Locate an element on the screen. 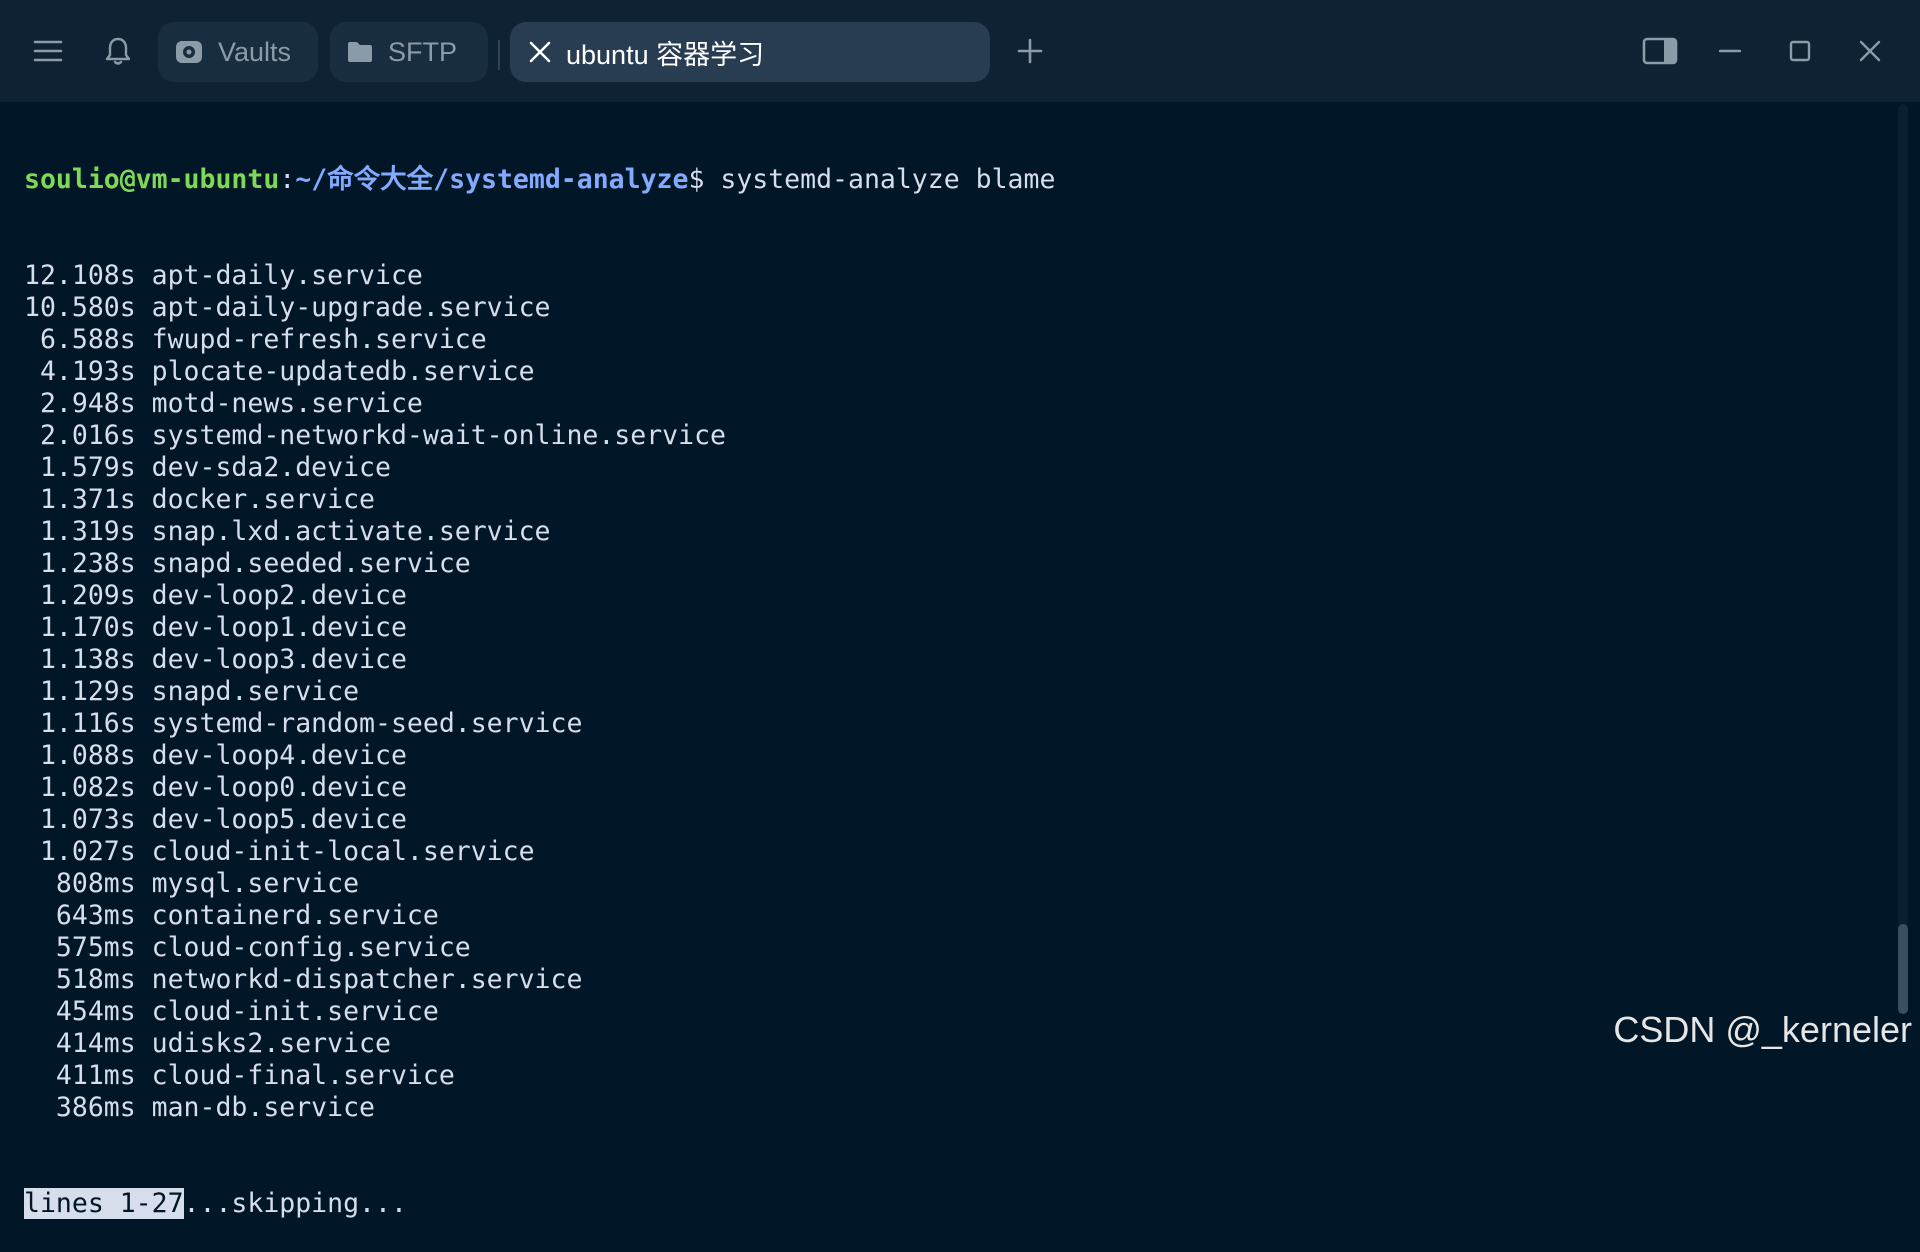 Image resolution: width=1920 pixels, height=1252 pixels. output-line: 1.088s dev-loop4.device is located at coordinates (215, 755).